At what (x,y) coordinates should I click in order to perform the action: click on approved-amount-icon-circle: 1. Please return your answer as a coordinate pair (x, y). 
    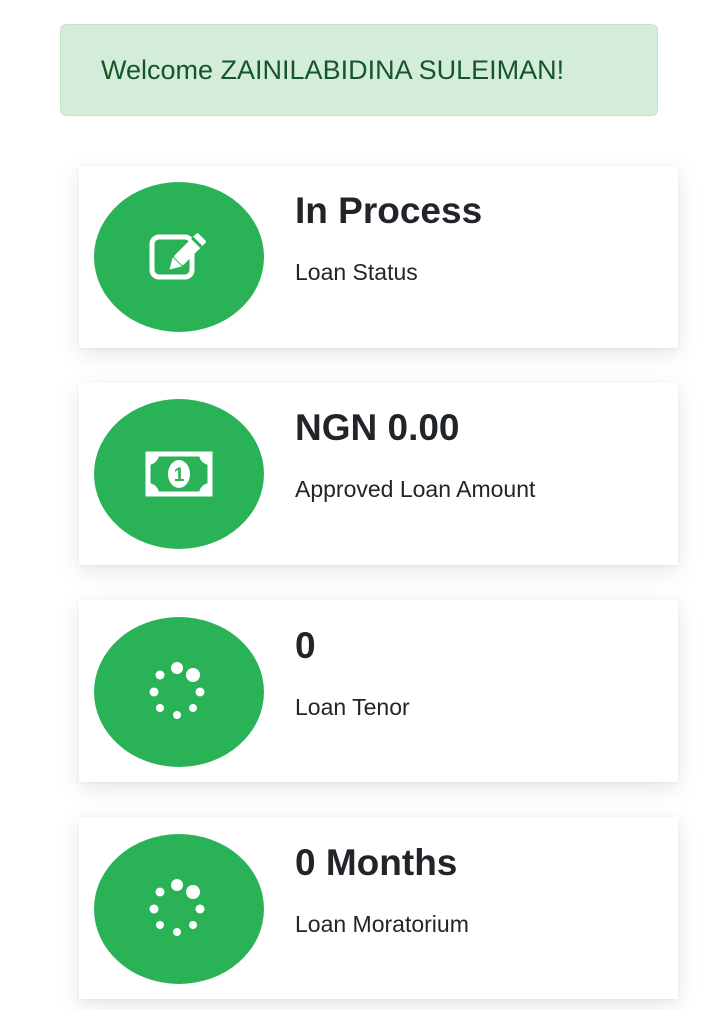
    Looking at the image, I should click on (179, 474).